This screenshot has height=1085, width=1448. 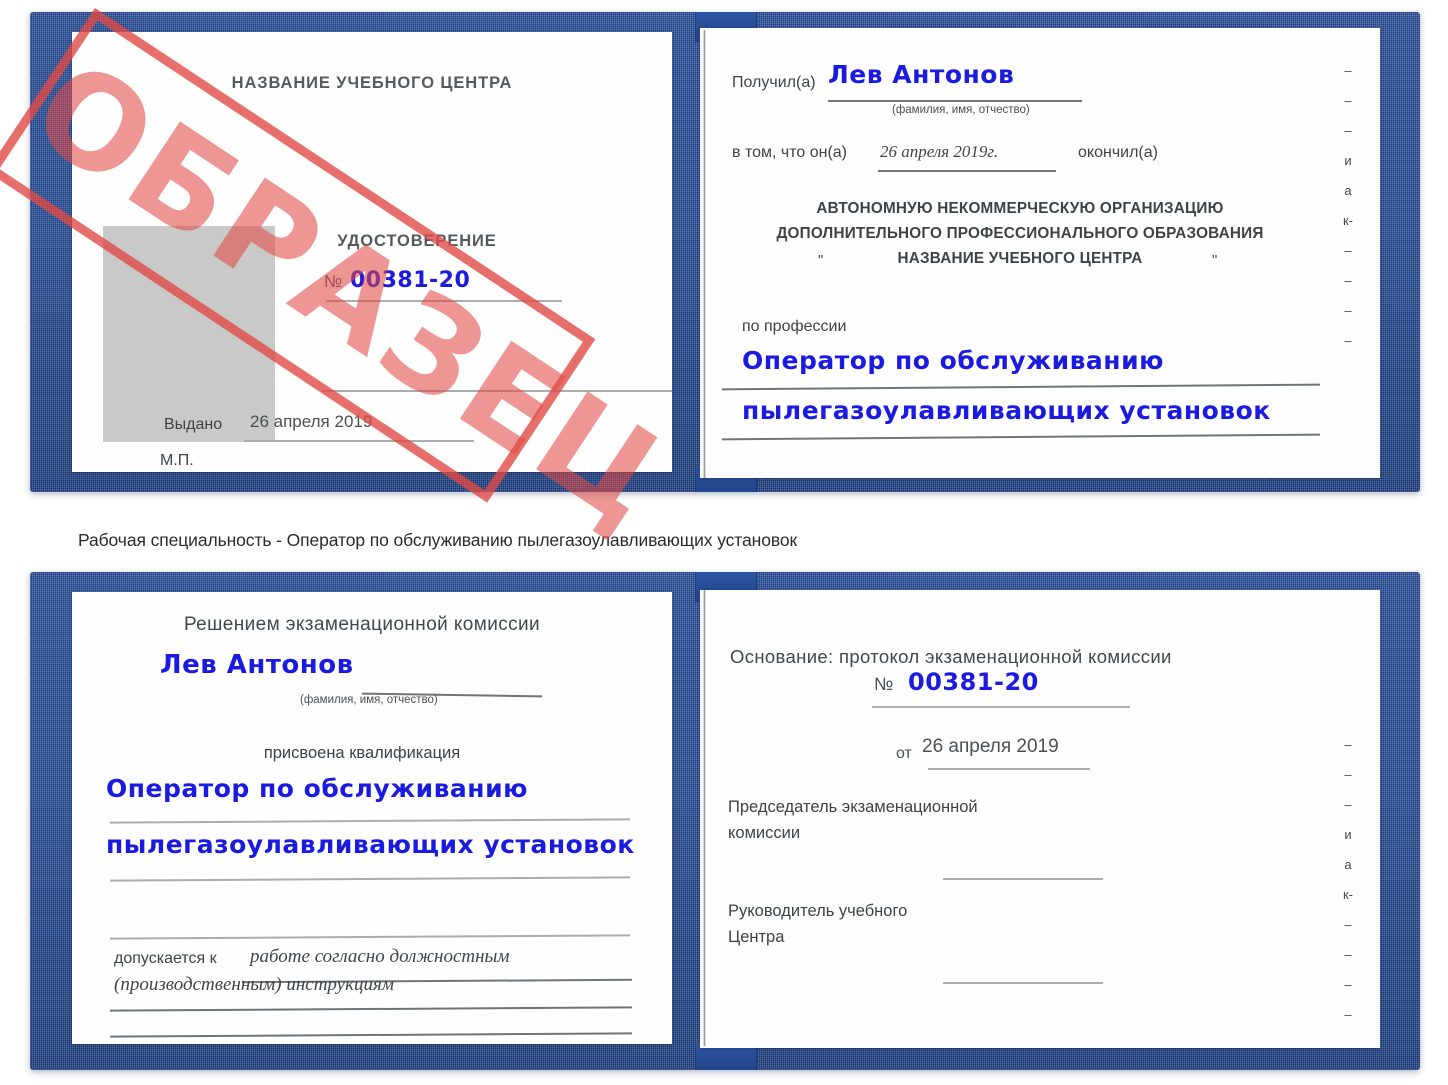 What do you see at coordinates (1348, 880) in the screenshot?
I see `edge-fragments-bottom-right: – – – и а к- – – – –` at bounding box center [1348, 880].